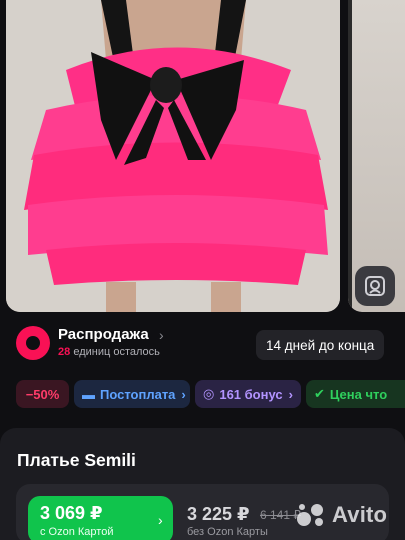  What do you see at coordinates (71, 513) in the screenshot?
I see `ozon-card-price: 3 069 ₽` at bounding box center [71, 513].